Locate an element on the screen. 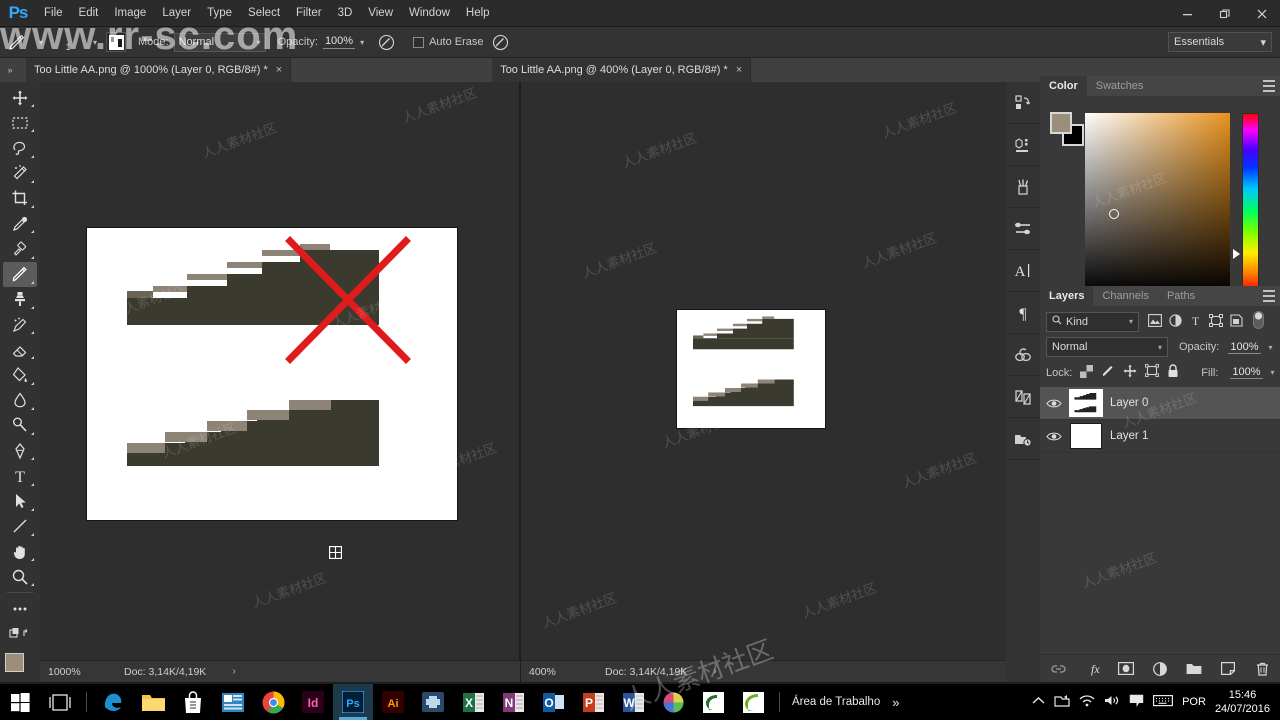  paragraph-panel-icon: ¶ is located at coordinates (1023, 313).